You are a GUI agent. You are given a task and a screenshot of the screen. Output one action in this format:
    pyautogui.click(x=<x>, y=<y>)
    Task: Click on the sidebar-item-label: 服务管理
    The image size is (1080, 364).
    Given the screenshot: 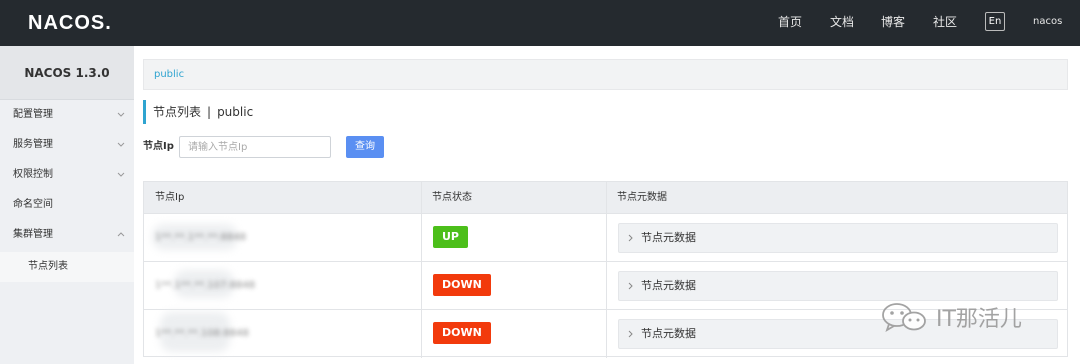 What is the action you would take?
    pyautogui.click(x=33, y=144)
    